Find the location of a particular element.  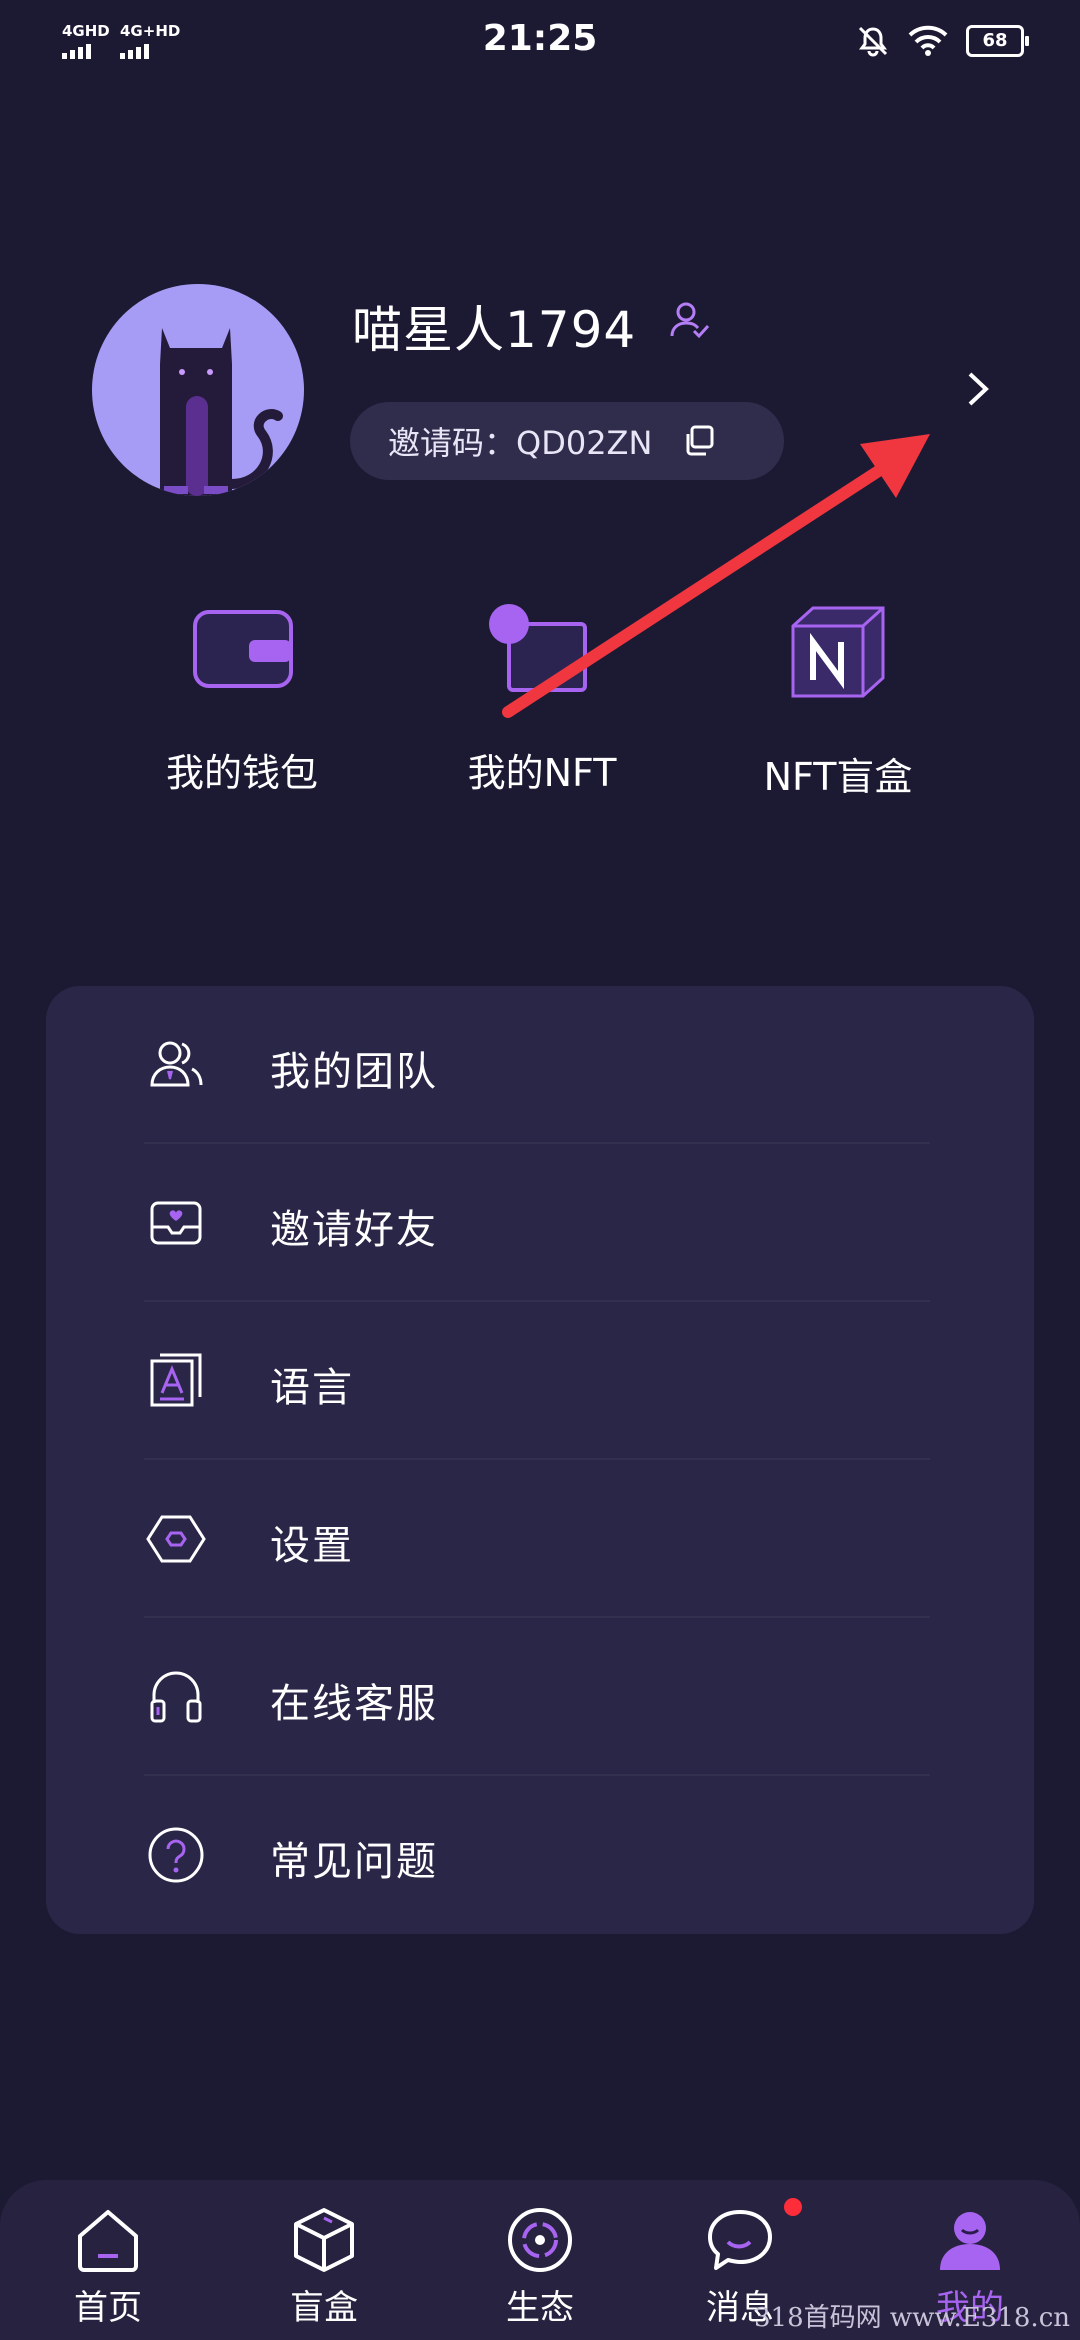

status-bar: 4GHD 4G+HD 21:25 68 is located at coordinates (540, 42).